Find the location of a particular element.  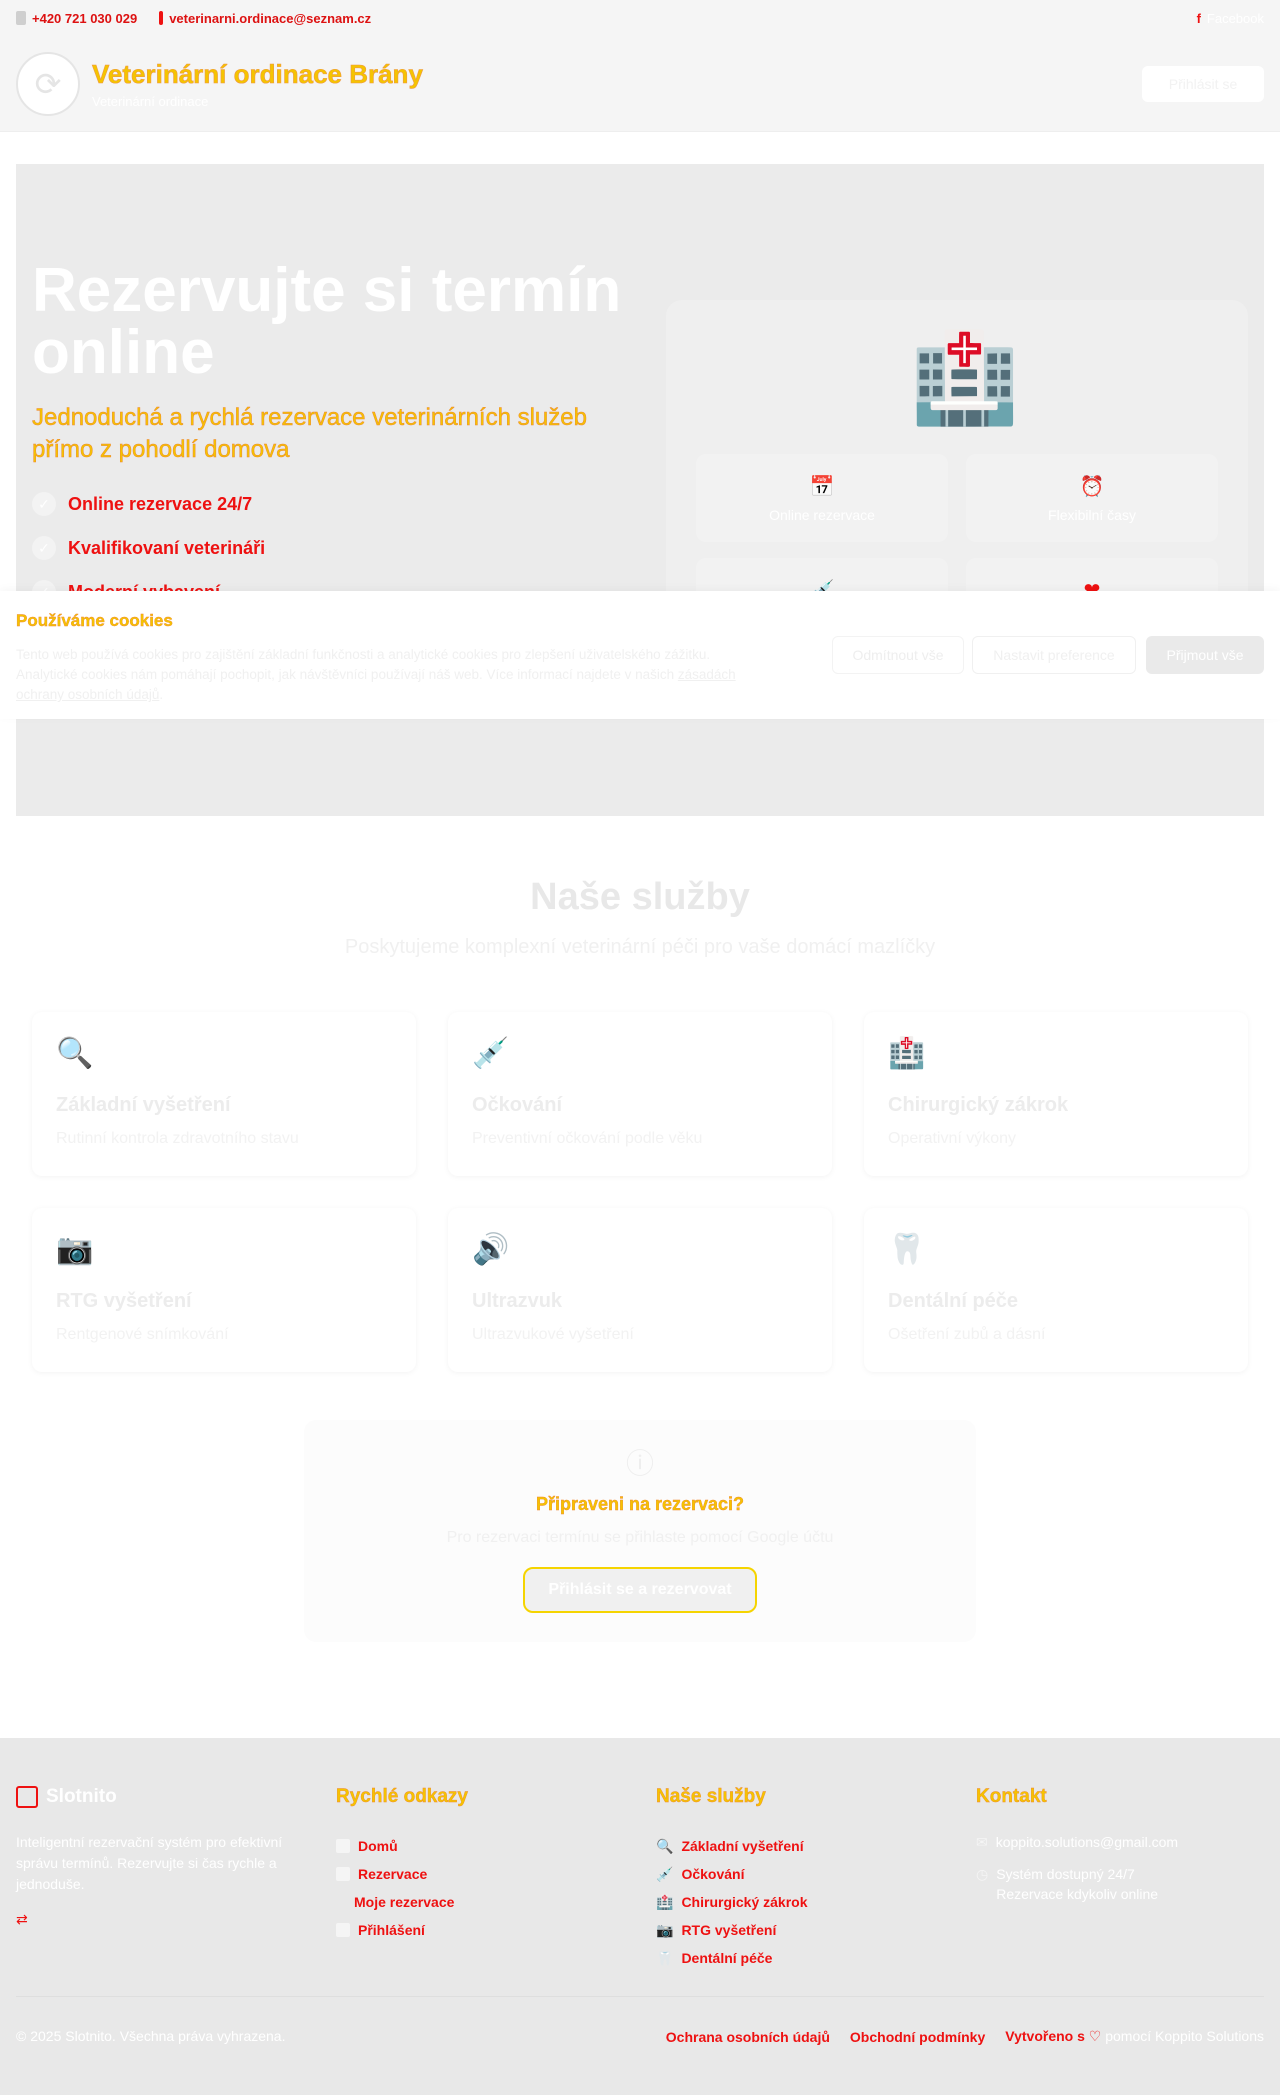

login-reserve-button: Přihlásit se a rezervovat is located at coordinates (640, 1590).